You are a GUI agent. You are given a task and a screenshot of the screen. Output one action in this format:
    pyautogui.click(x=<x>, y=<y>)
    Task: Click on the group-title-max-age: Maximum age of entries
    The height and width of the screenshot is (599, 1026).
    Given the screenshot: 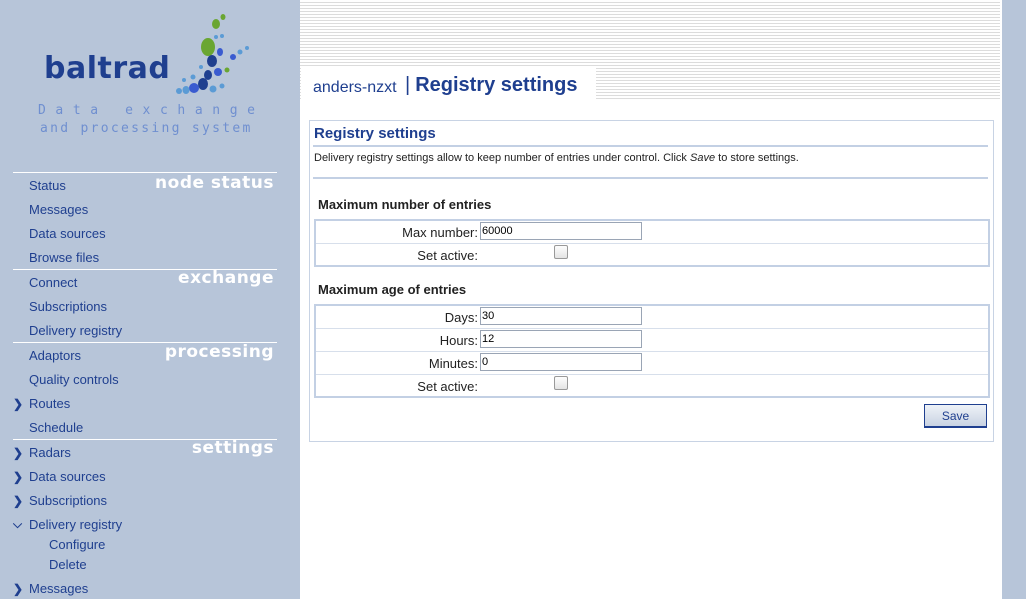 What is the action you would take?
    pyautogui.click(x=392, y=289)
    